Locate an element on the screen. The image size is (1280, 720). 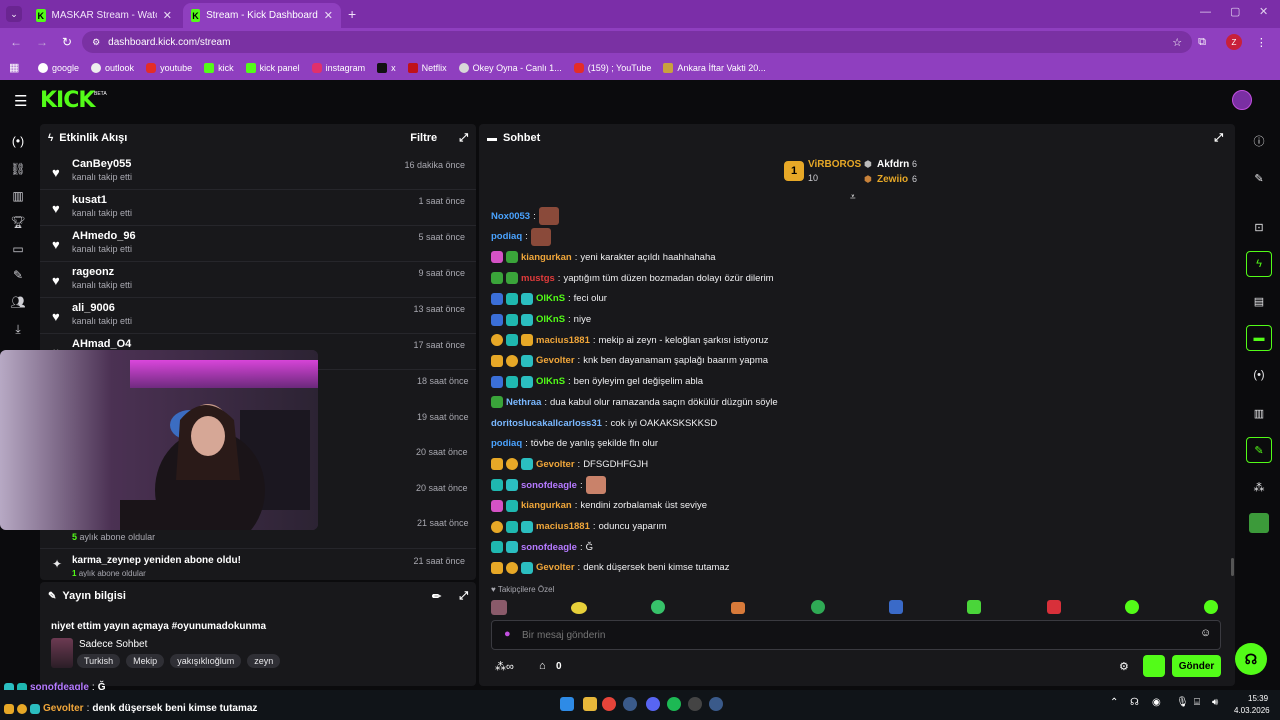
broadcast-icon: (•) is located at coordinates (1259, 375).